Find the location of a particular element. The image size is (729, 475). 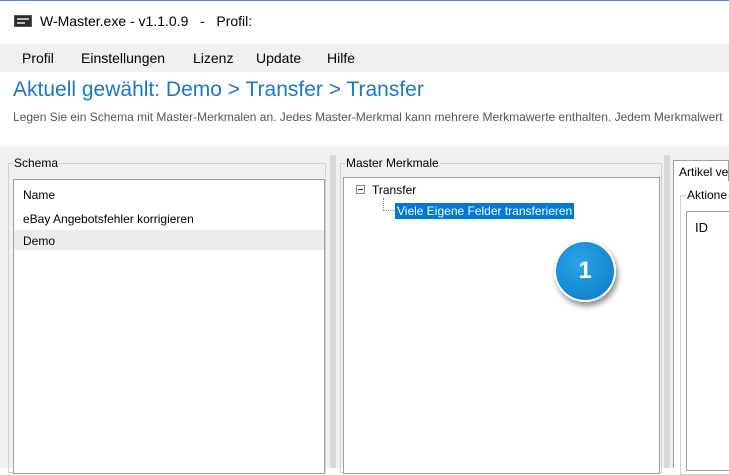

menu-profil: Profil is located at coordinates (38, 58).